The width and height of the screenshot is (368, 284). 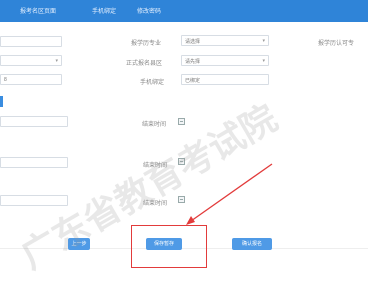 I want to click on annotation-arrow, so click(x=229, y=194).